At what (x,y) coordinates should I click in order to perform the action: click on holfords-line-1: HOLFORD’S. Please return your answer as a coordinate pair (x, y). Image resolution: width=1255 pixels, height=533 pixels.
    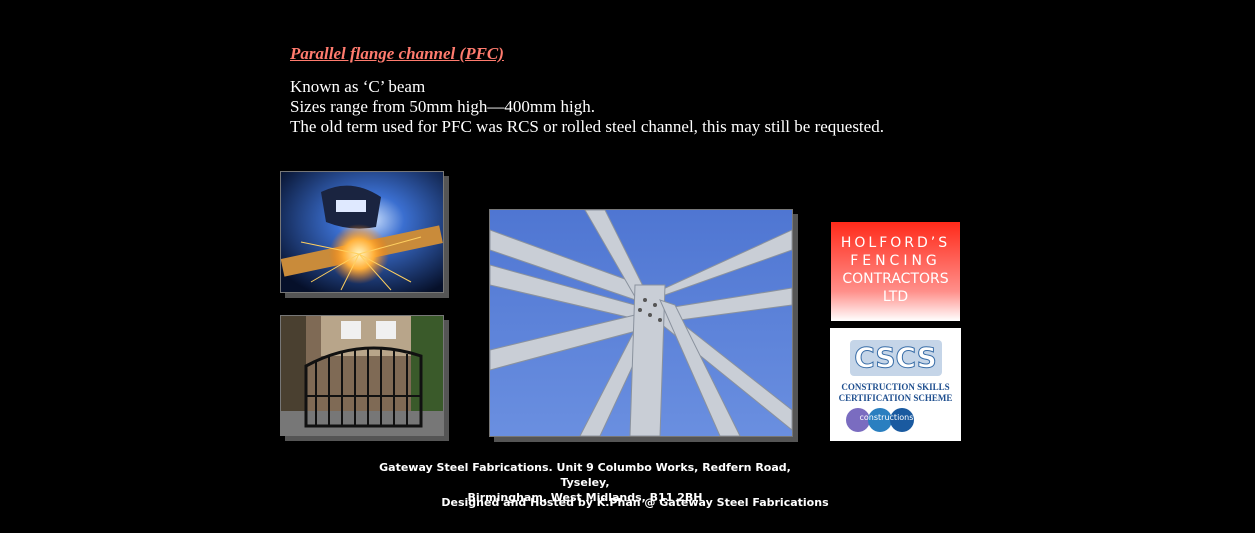
    Looking at the image, I should click on (895, 243).